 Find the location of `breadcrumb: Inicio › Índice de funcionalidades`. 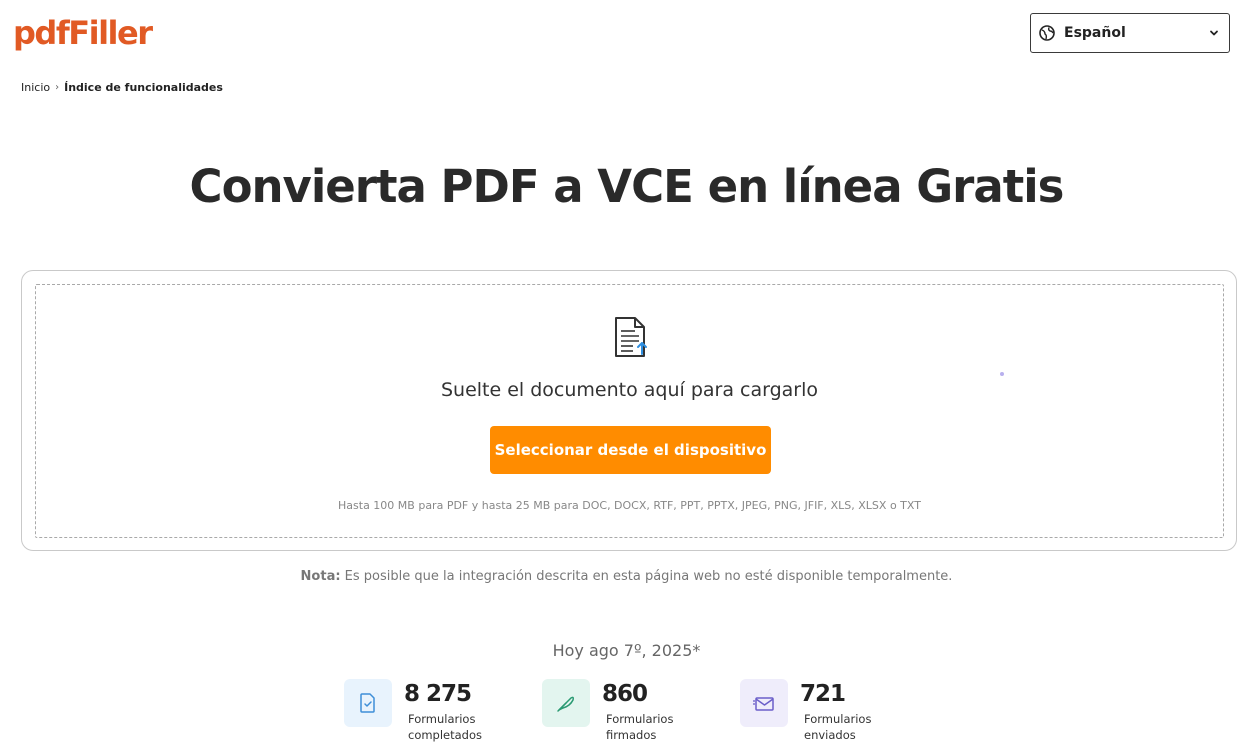

breadcrumb: Inicio › Índice de funcionalidades is located at coordinates (122, 87).